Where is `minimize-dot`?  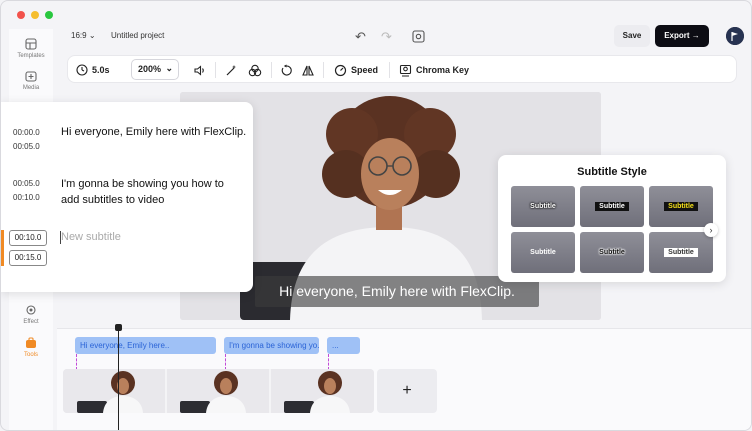 minimize-dot is located at coordinates (35, 15).